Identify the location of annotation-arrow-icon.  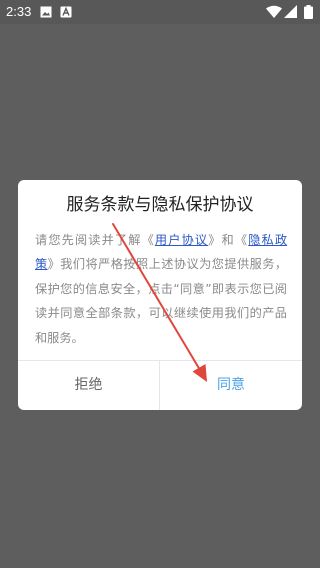
(159, 302).